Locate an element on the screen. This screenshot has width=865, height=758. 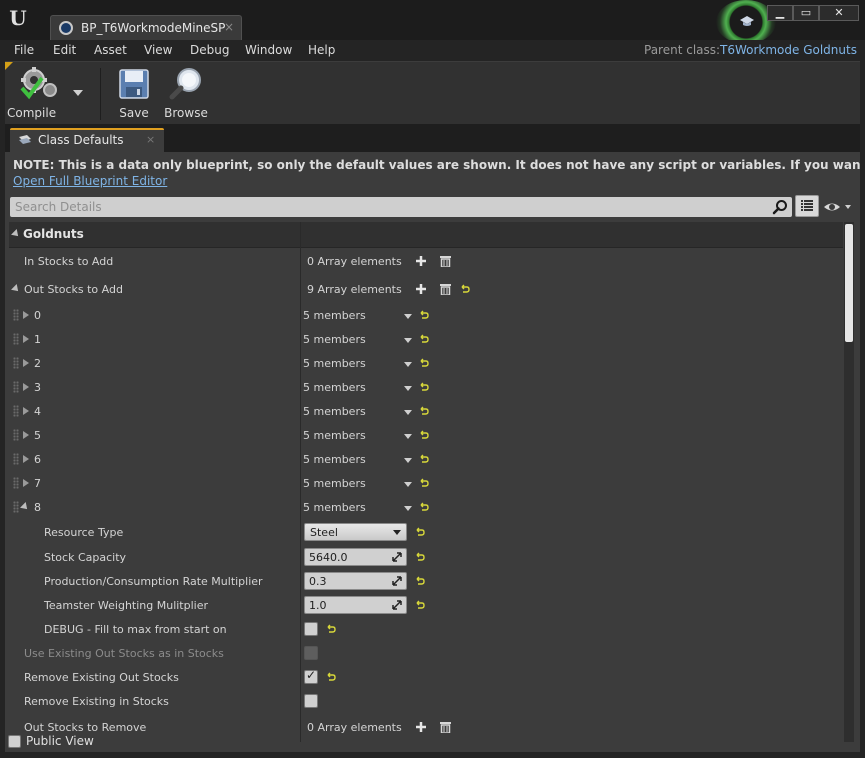
array-element-row: 4 5 members is located at coordinates (426, 412).